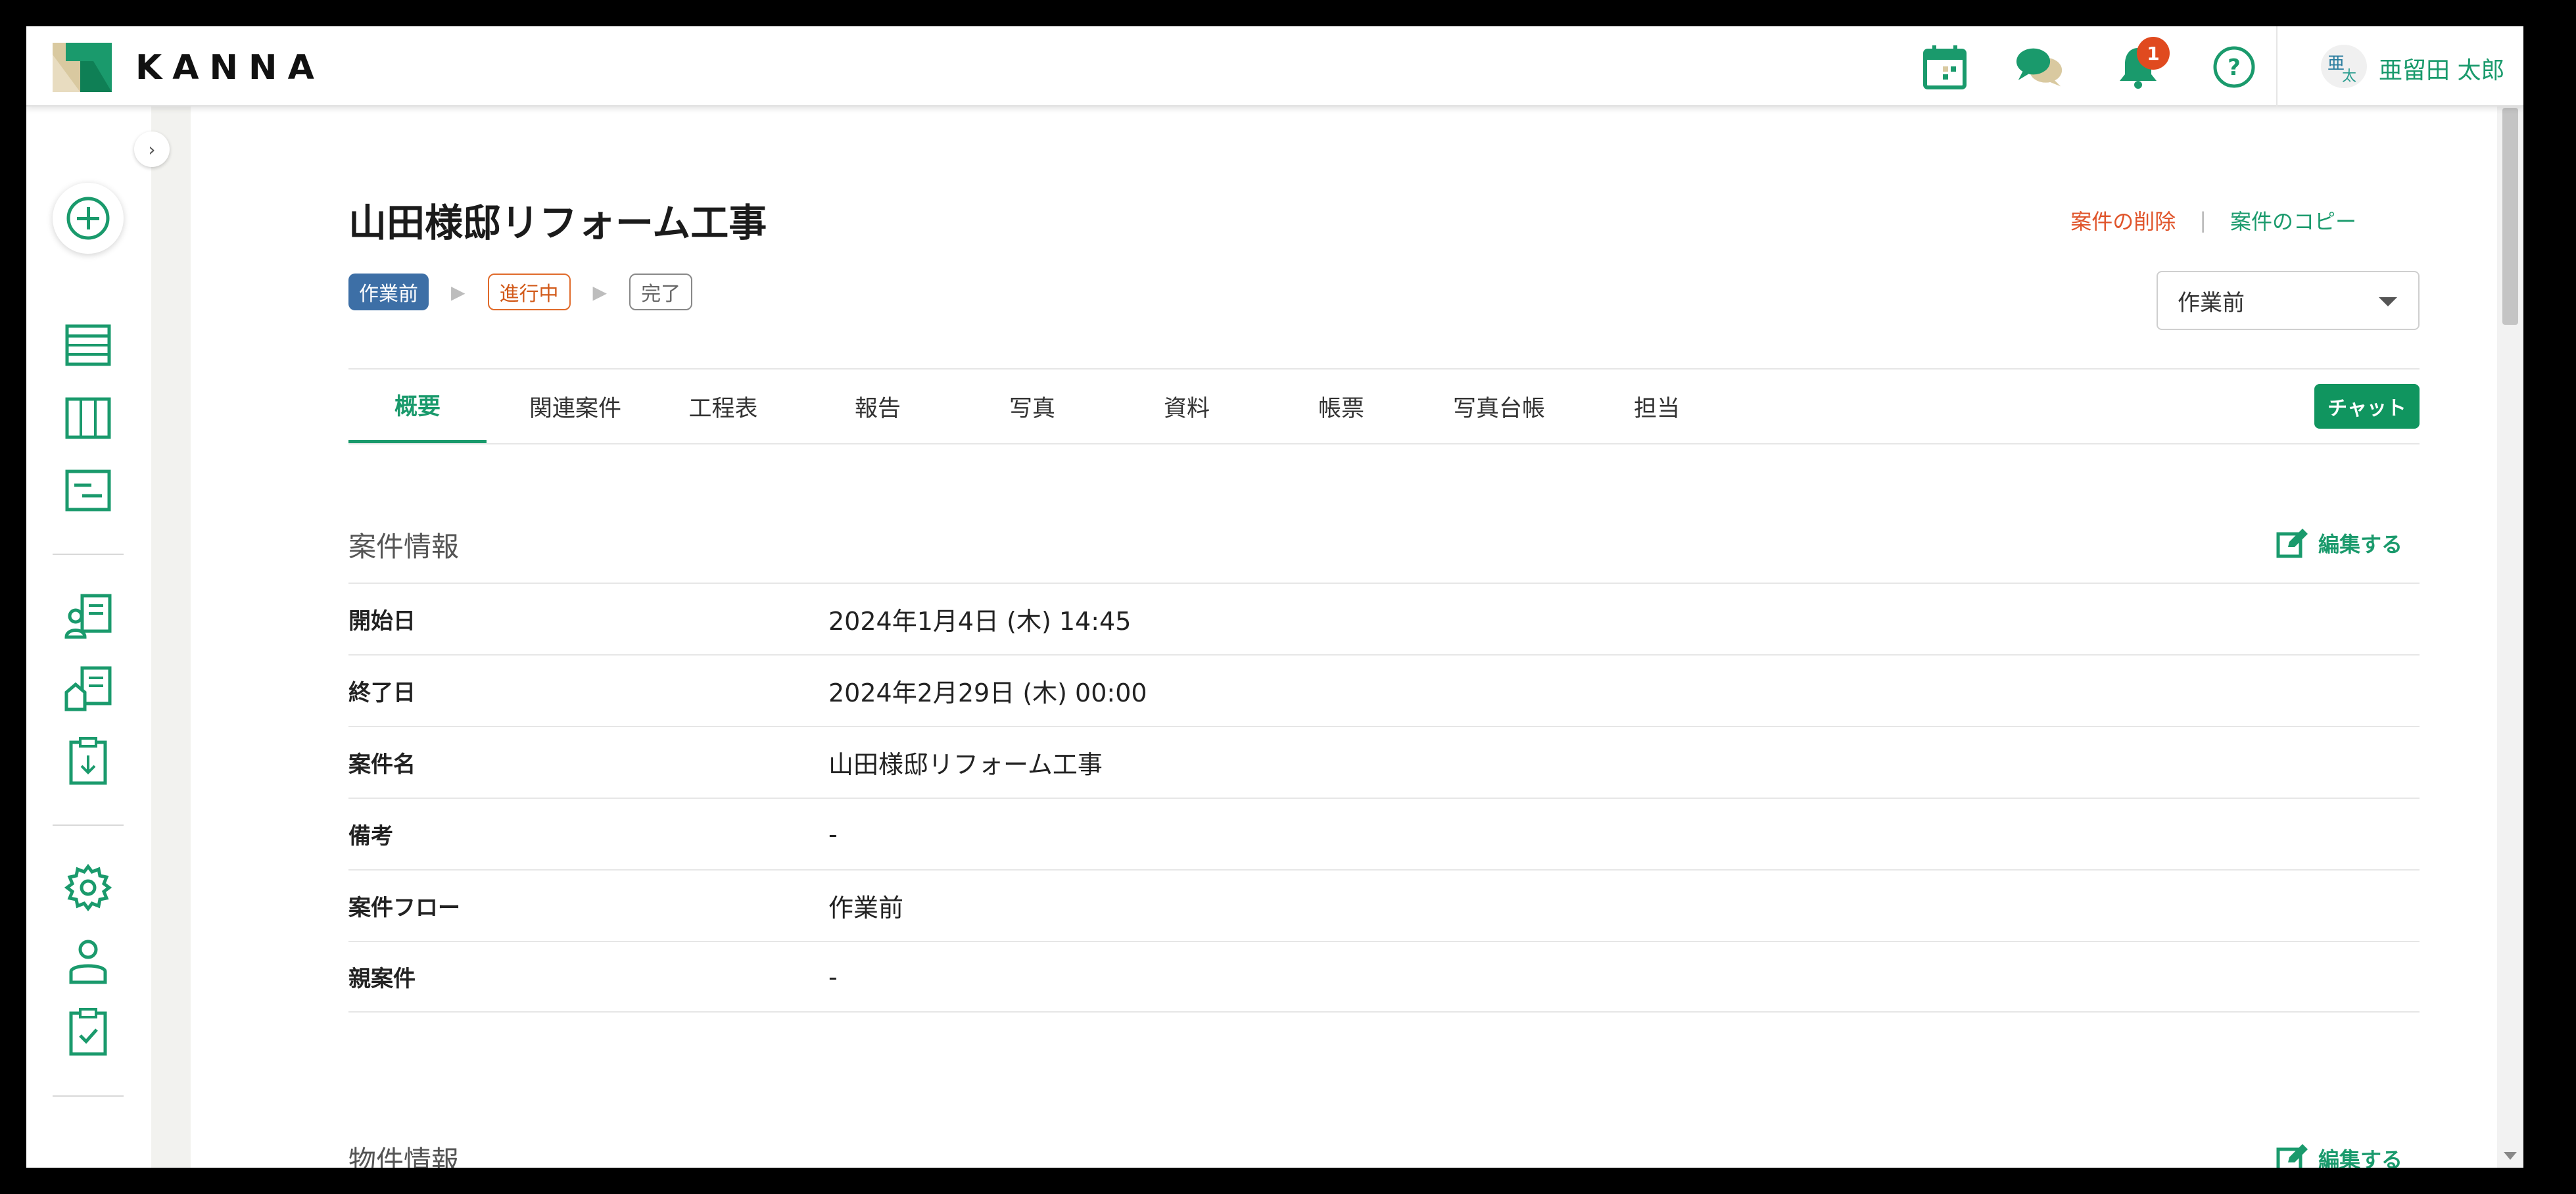 This screenshot has height=1194, width=2576. I want to click on table-row: 親案件 -, so click(1384, 977).